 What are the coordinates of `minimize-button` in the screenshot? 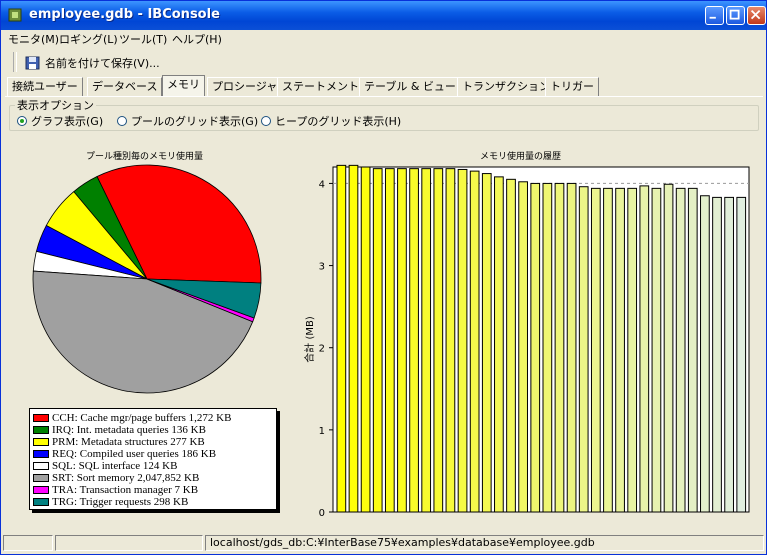 It's located at (714, 15).